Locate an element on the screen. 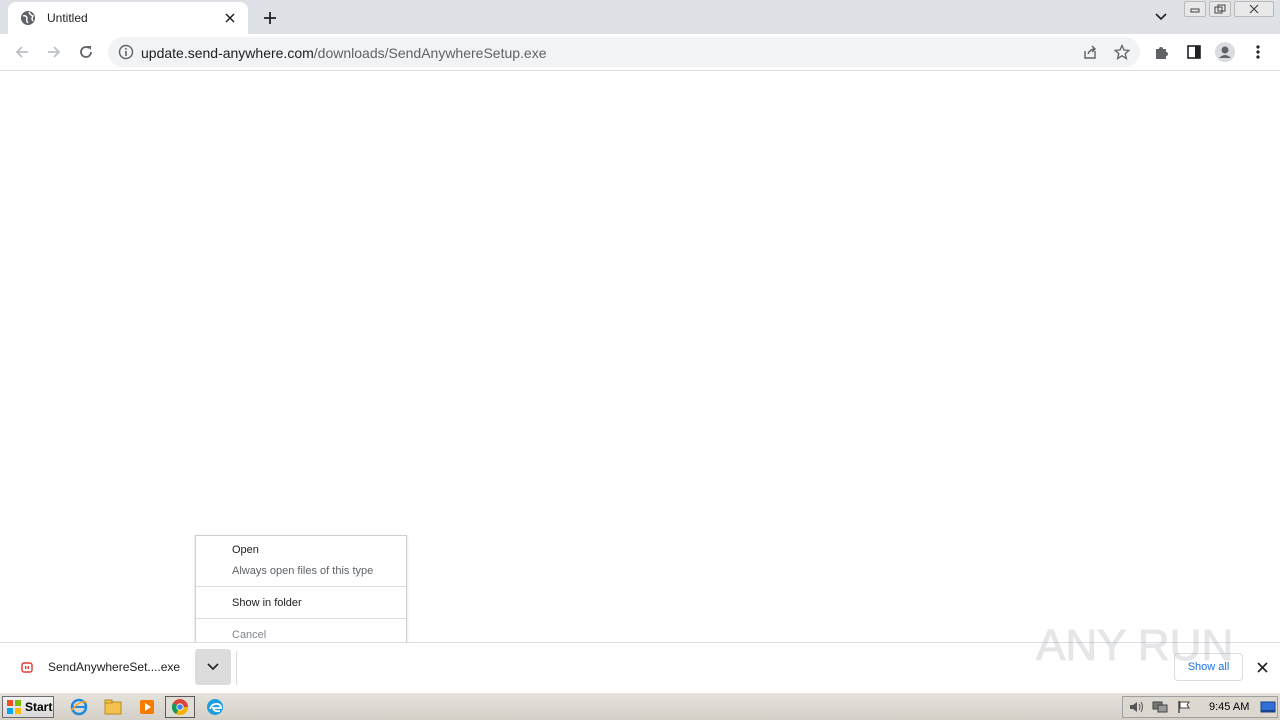 The width and height of the screenshot is (1280, 720). network-icon is located at coordinates (1160, 707).